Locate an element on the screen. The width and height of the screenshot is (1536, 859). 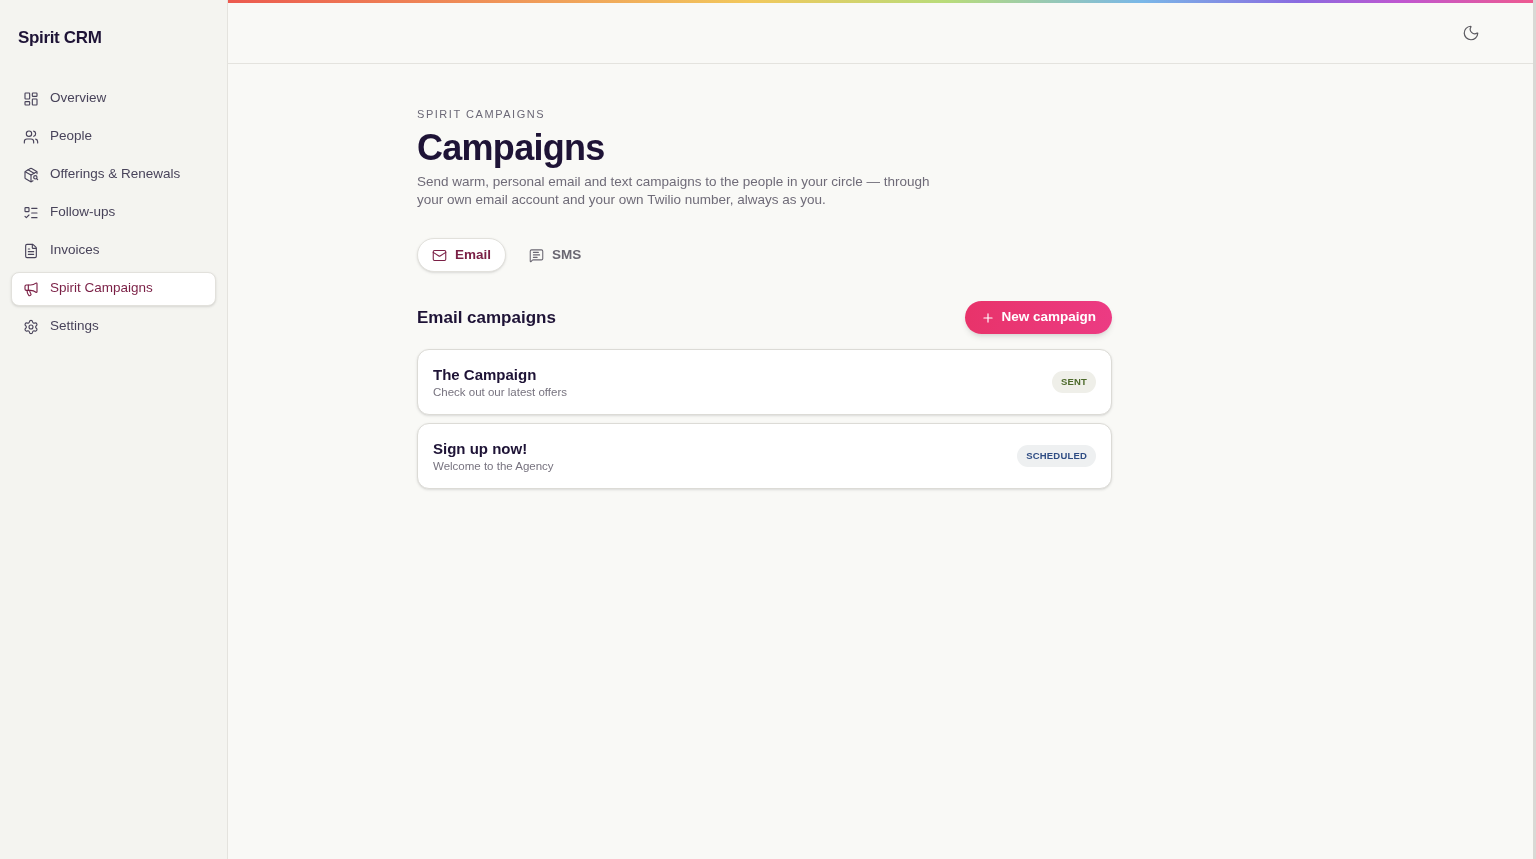
document-icon is located at coordinates (31, 250).